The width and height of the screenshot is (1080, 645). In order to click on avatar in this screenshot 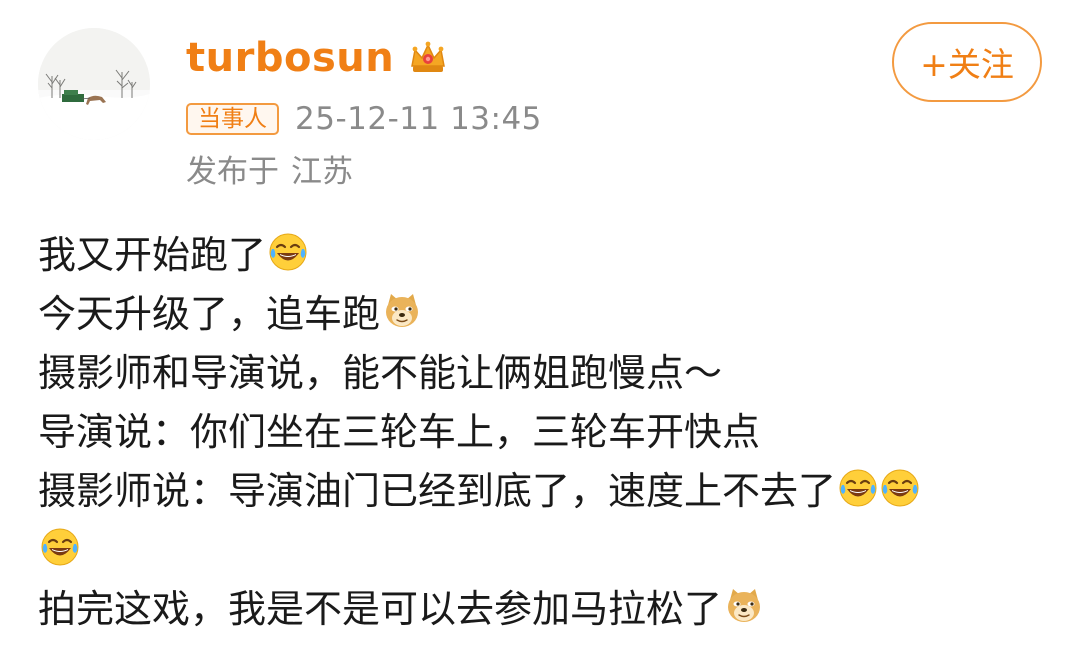, I will do `click(94, 84)`.